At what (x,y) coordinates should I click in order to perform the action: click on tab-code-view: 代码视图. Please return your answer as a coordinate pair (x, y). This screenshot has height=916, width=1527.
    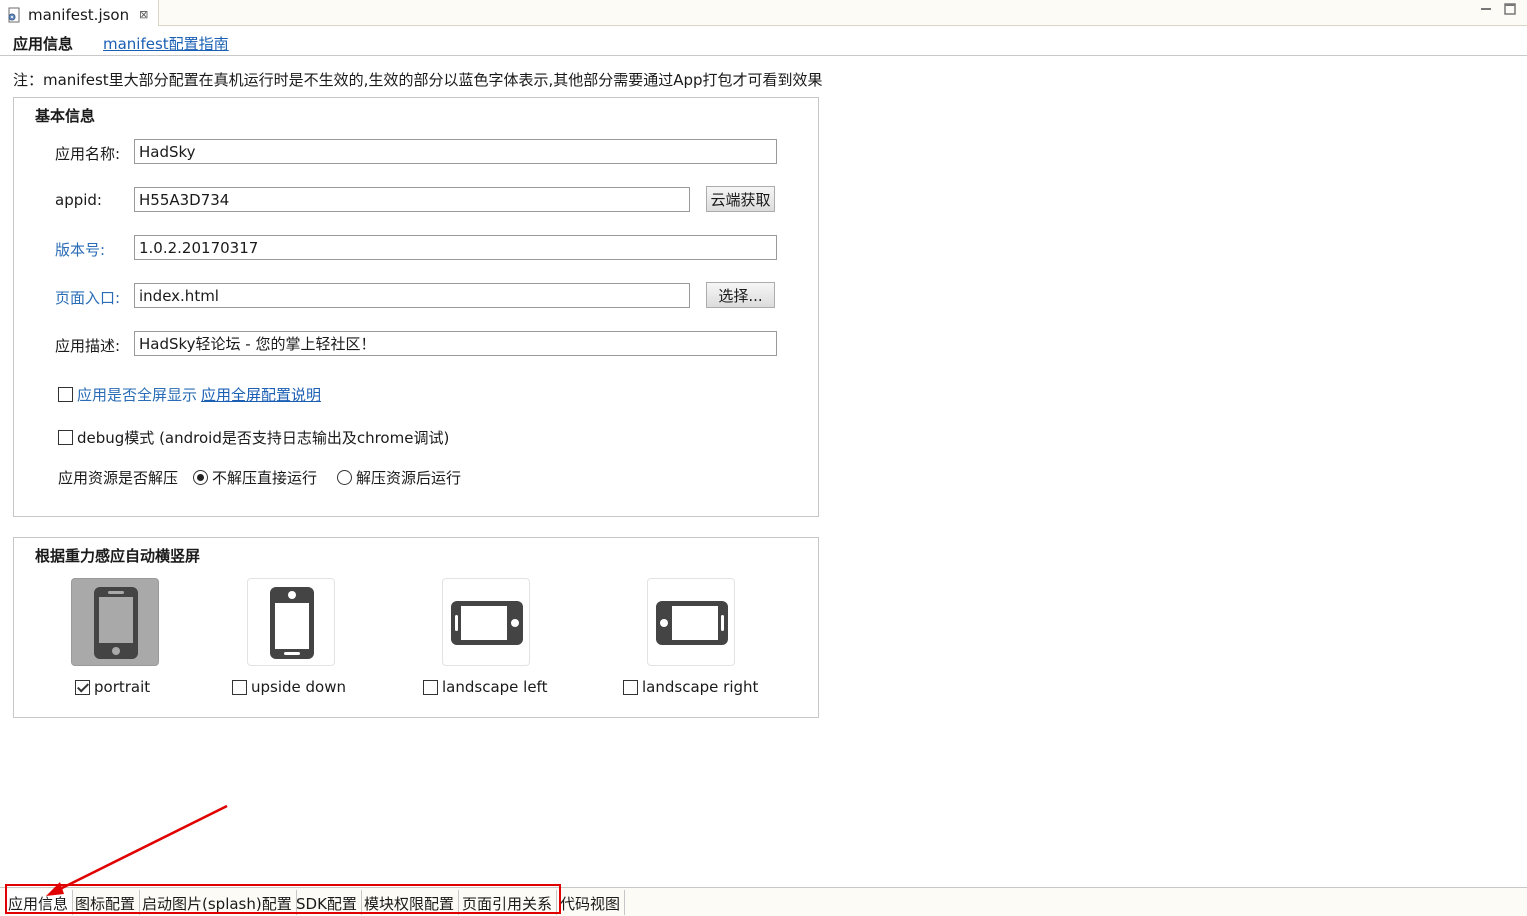
    Looking at the image, I should click on (591, 902).